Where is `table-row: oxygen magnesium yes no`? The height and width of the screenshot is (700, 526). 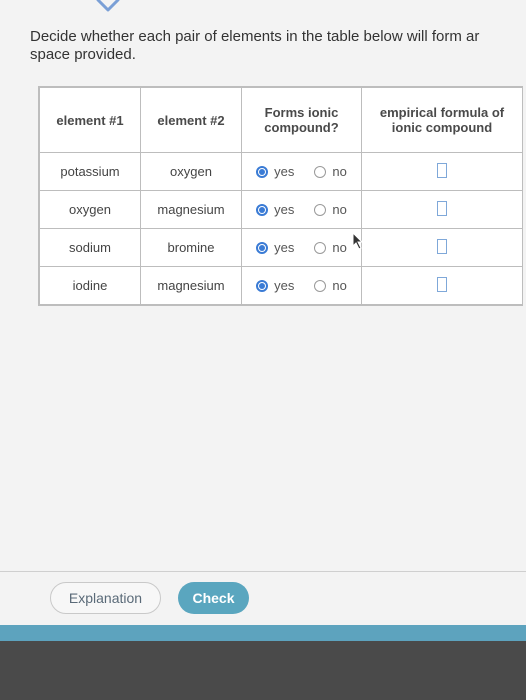 table-row: oxygen magnesium yes no is located at coordinates (281, 209).